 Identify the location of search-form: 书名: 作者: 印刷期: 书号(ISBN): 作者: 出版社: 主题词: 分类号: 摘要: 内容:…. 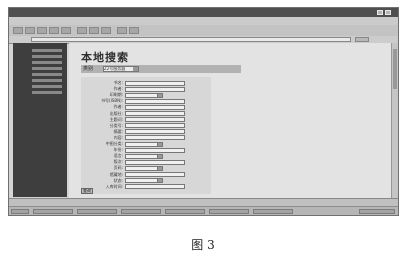
(146, 135).